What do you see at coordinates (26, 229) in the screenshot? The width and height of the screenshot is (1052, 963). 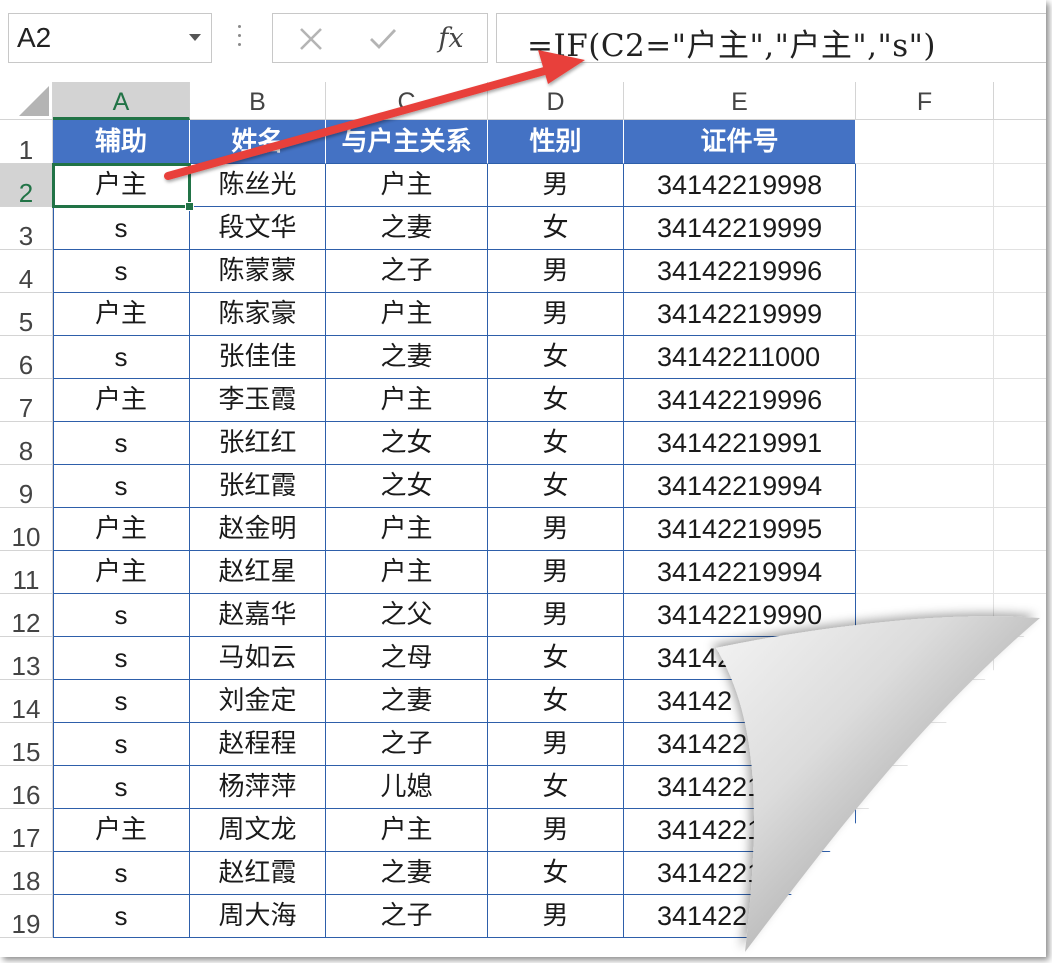 I see `row-header-3: 3` at bounding box center [26, 229].